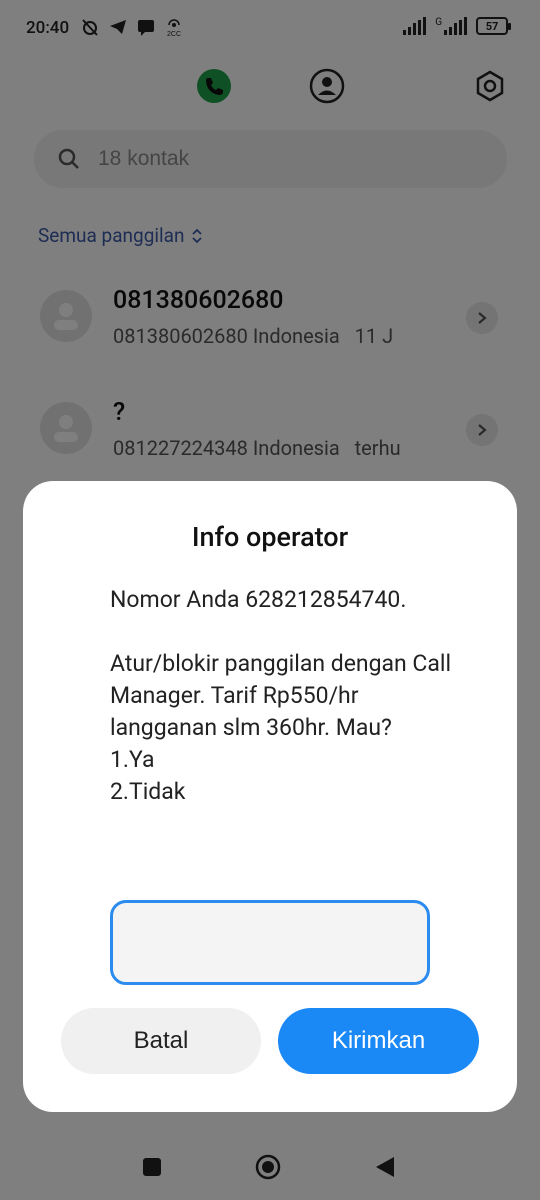  I want to click on cancel-button: Batal, so click(161, 1041).